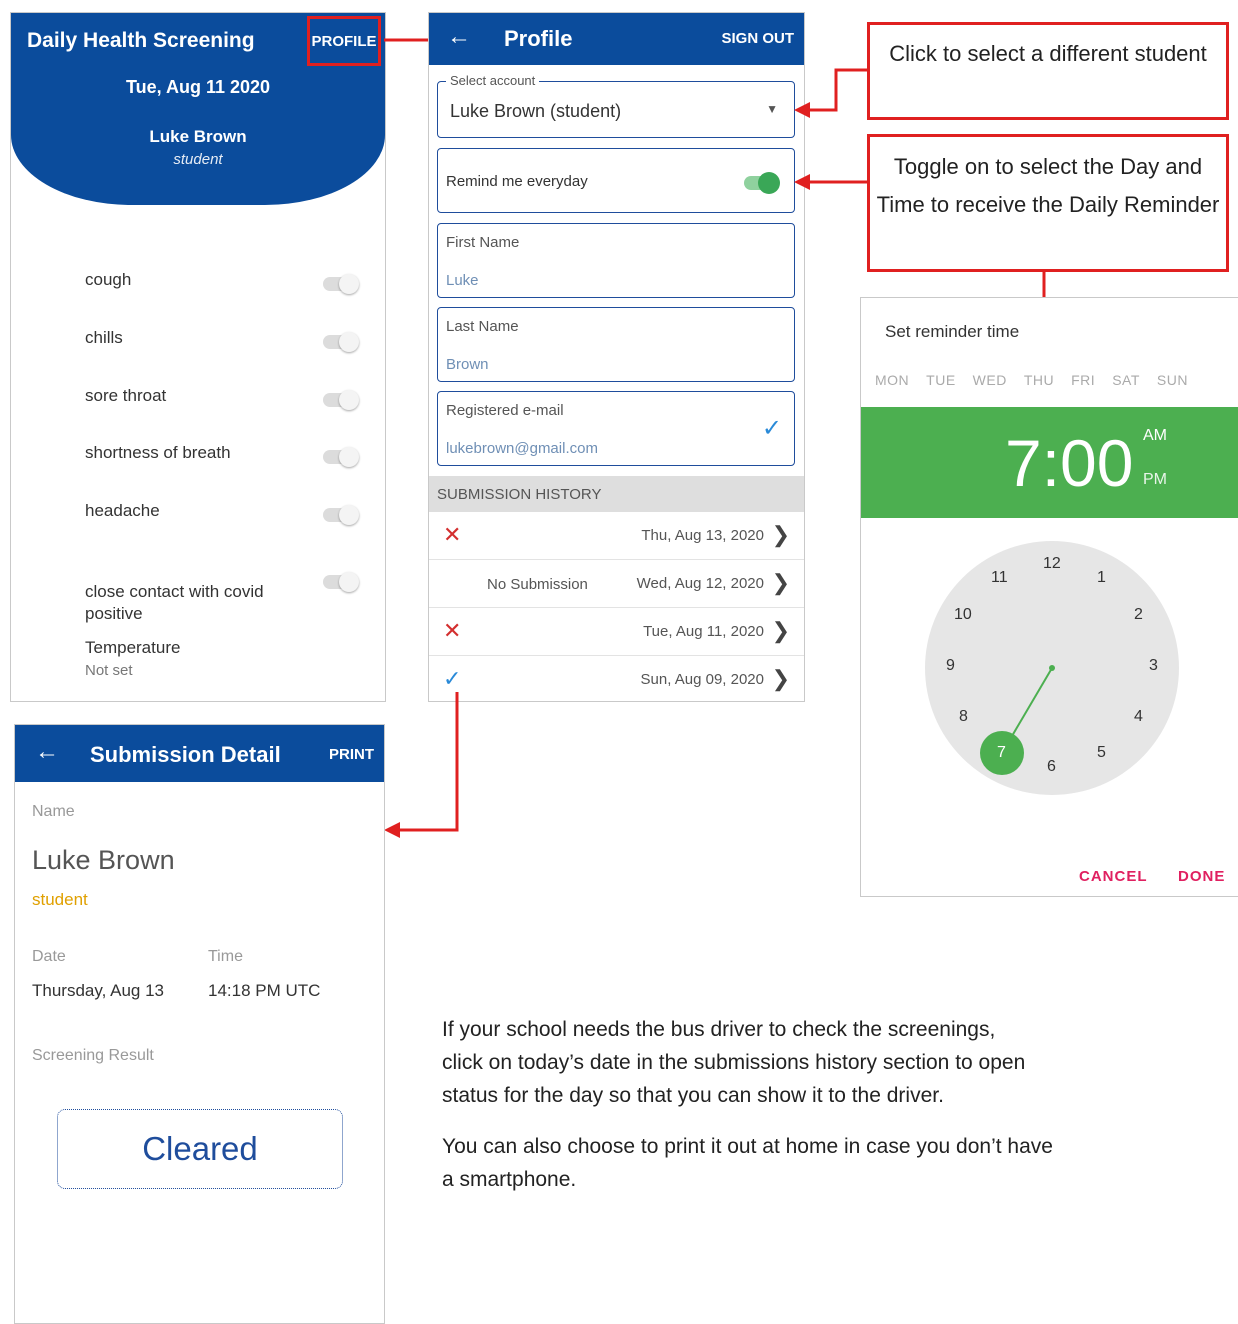 Image resolution: width=1238 pixels, height=1324 pixels. What do you see at coordinates (53, 811) in the screenshot?
I see `name-label: Name` at bounding box center [53, 811].